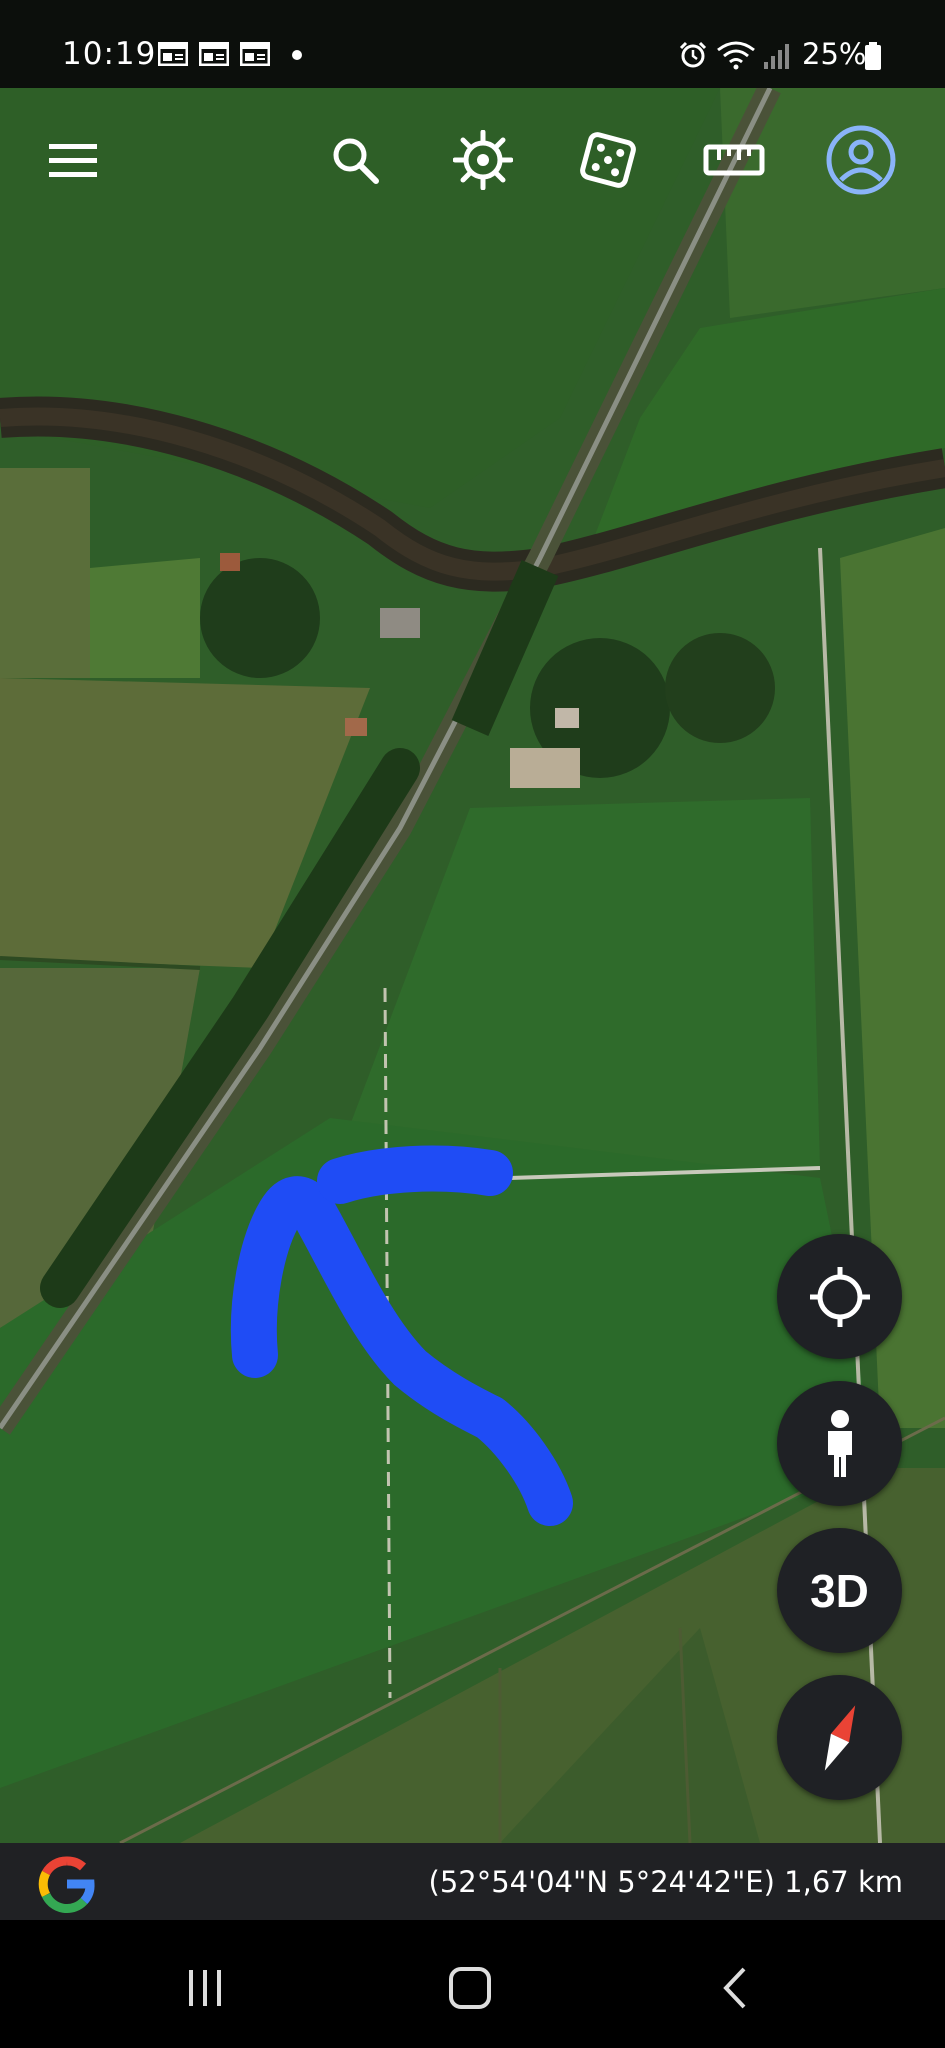 Image resolution: width=945 pixels, height=2048 pixels. I want to click on feeling-lucky-button, so click(608, 160).